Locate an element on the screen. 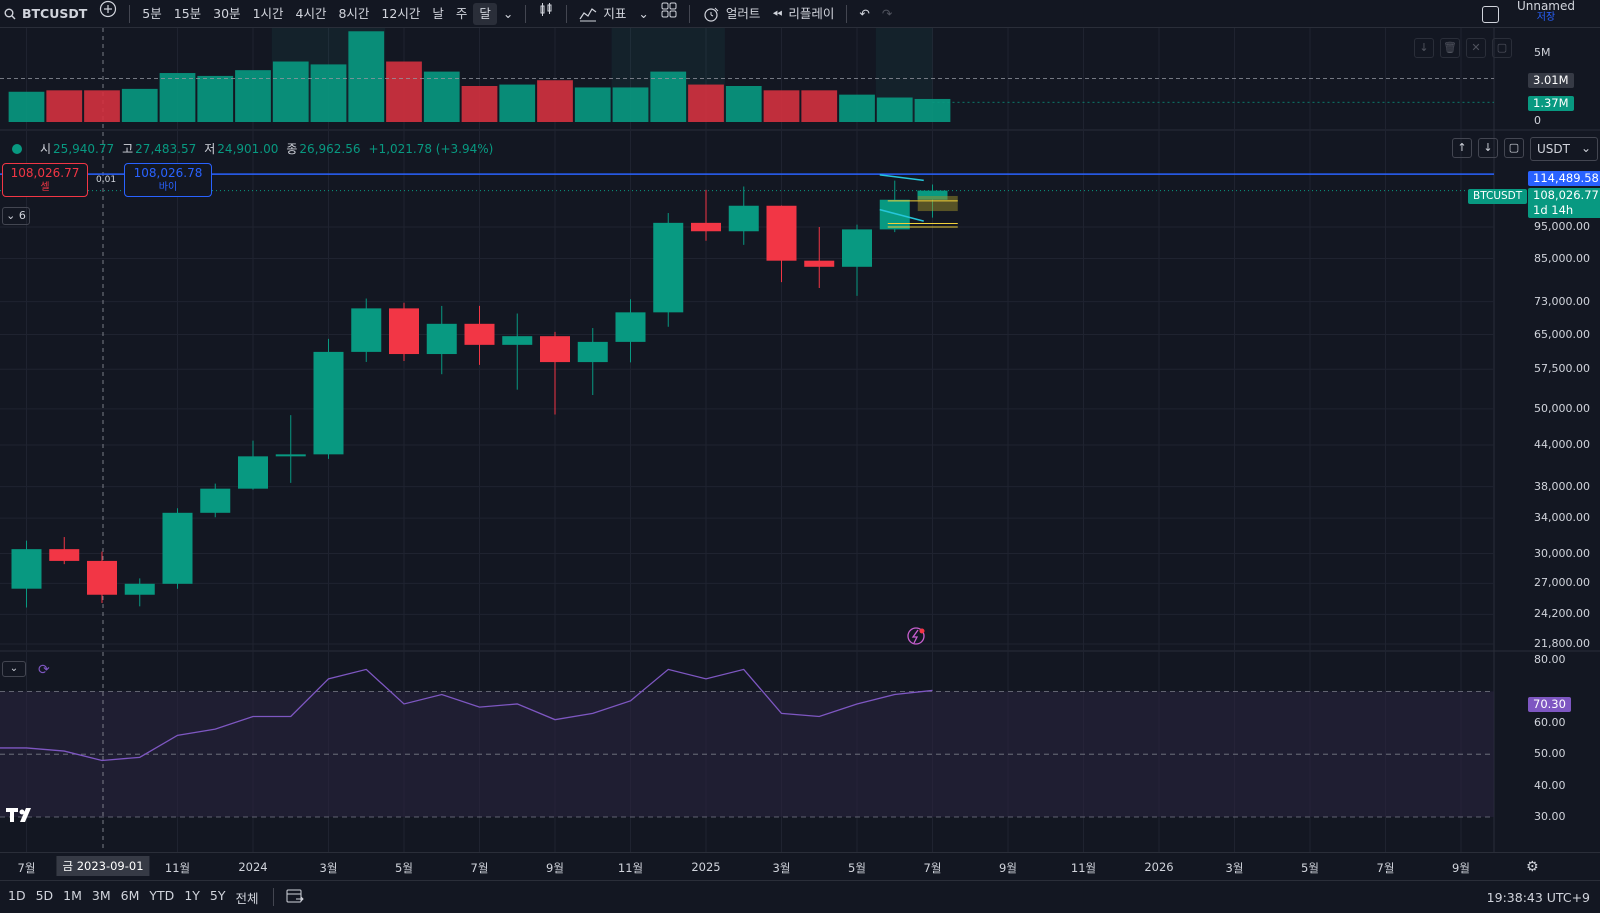  last-price-tag: 108,026.77 1d 14h is located at coordinates (1564, 203).